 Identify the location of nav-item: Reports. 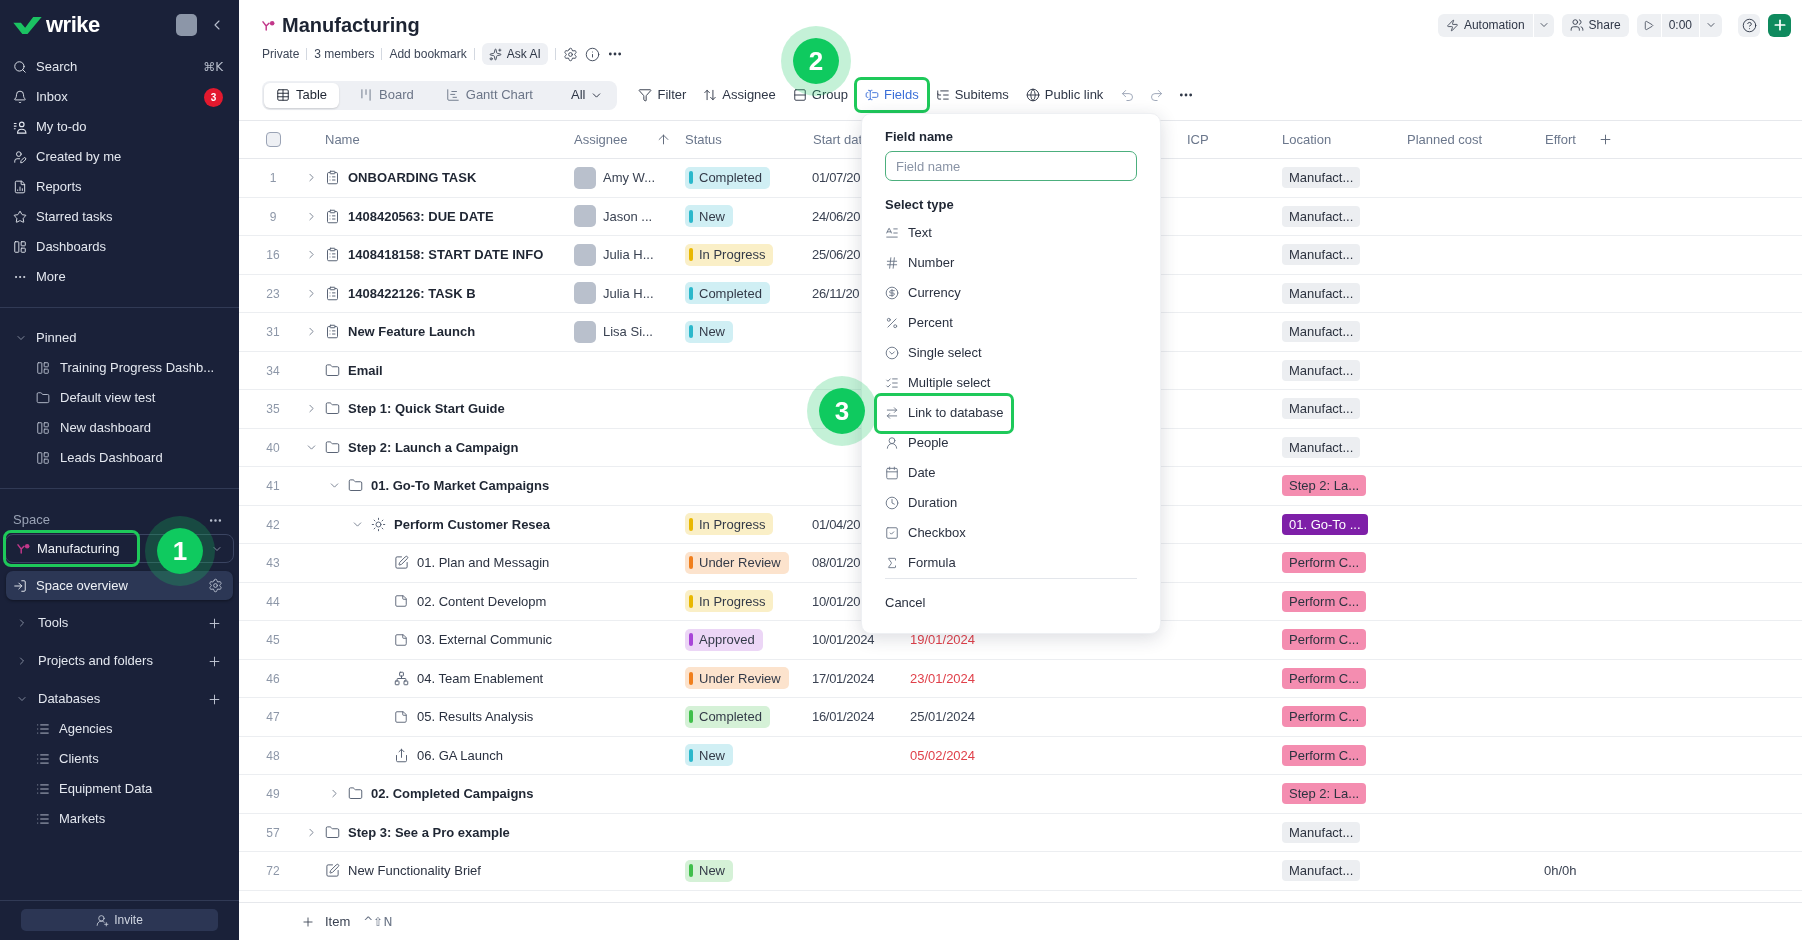
(47, 187).